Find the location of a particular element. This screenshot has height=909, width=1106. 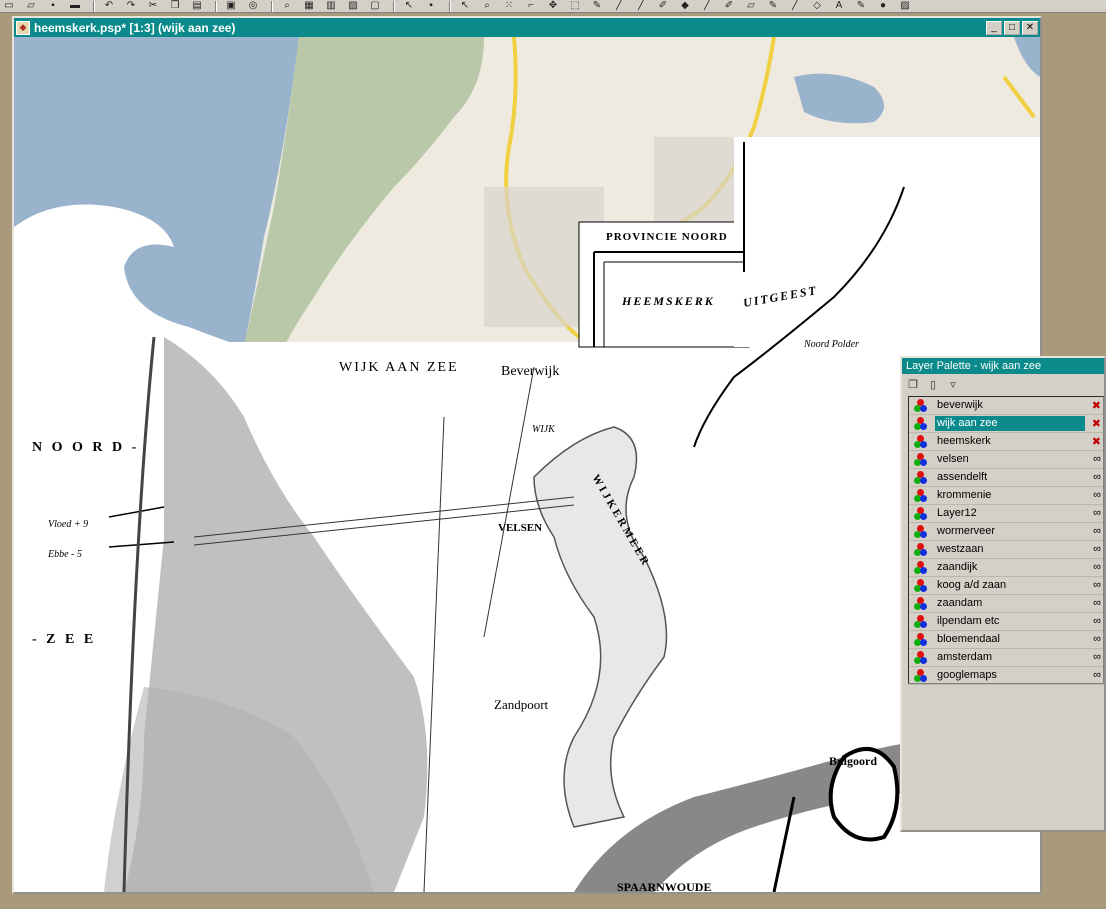

fill-icon: ◇ is located at coordinates (817, 6).